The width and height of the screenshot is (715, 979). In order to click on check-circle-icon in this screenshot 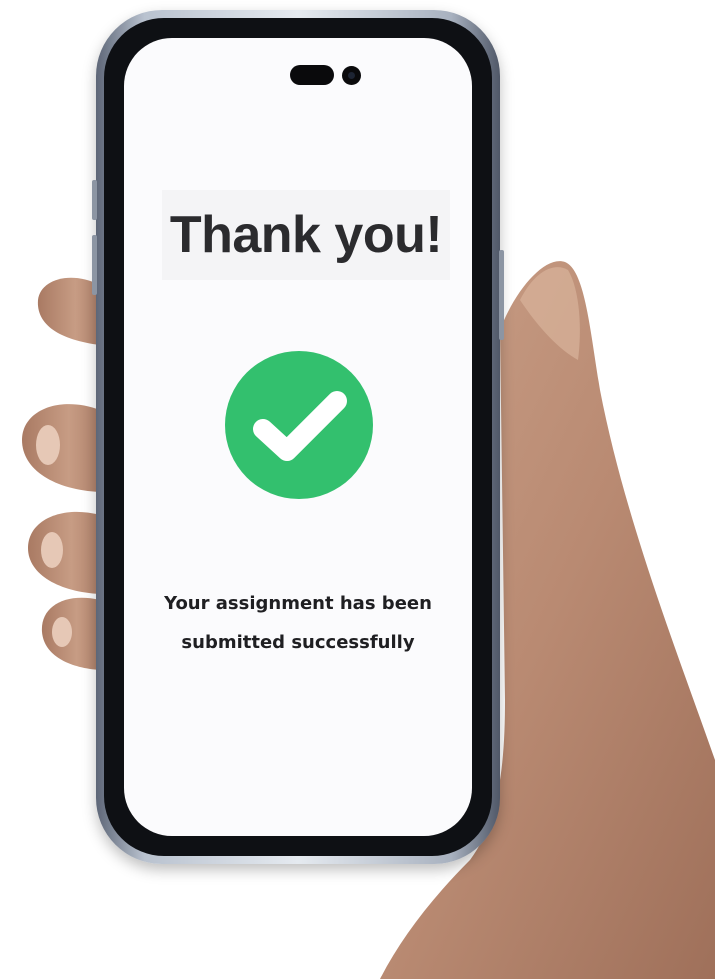, I will do `click(299, 425)`.